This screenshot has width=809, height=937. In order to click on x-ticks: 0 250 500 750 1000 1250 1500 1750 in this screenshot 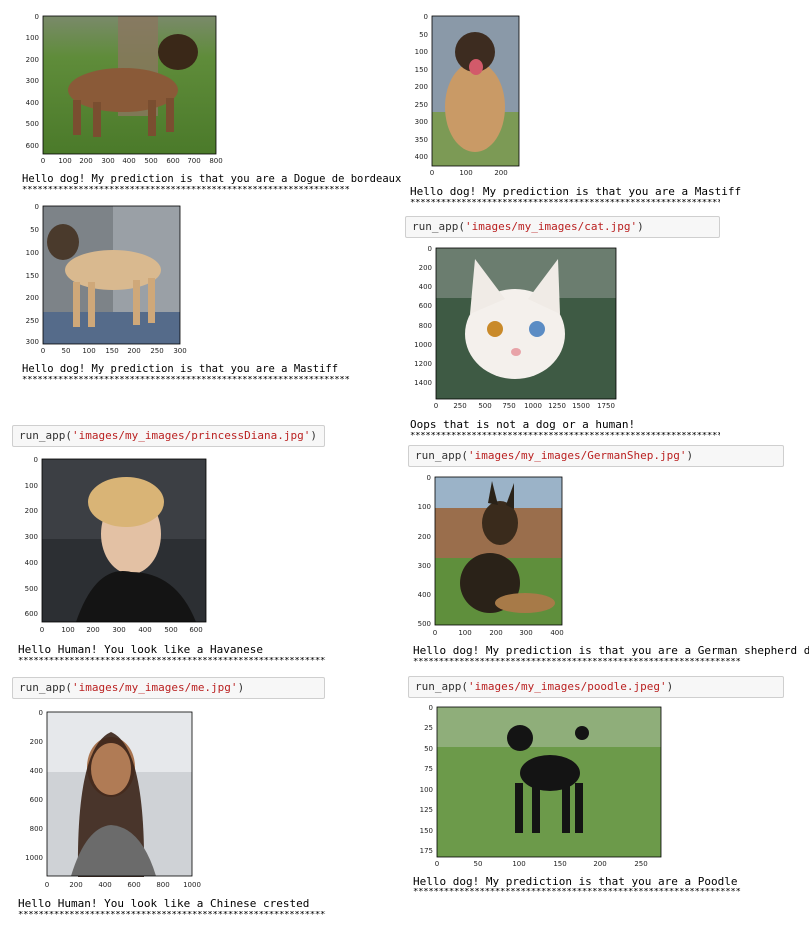, I will do `click(524, 406)`.